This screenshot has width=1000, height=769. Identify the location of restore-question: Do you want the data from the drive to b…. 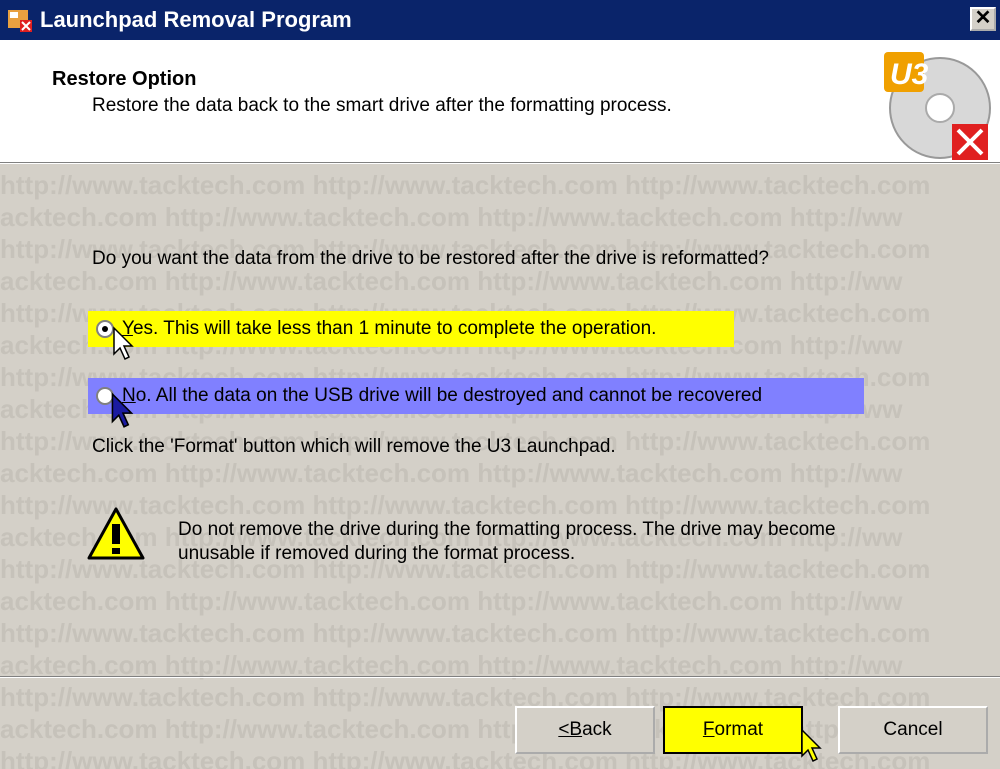
(430, 258).